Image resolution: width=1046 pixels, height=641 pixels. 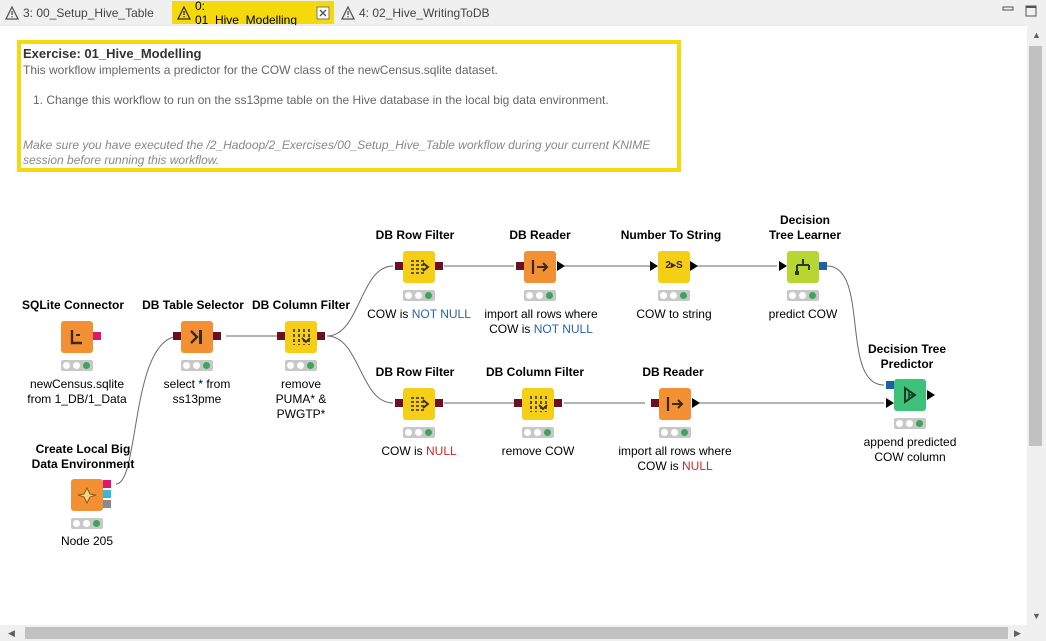 I want to click on scroll-up-icon: ▲, so click(x=1036, y=35).